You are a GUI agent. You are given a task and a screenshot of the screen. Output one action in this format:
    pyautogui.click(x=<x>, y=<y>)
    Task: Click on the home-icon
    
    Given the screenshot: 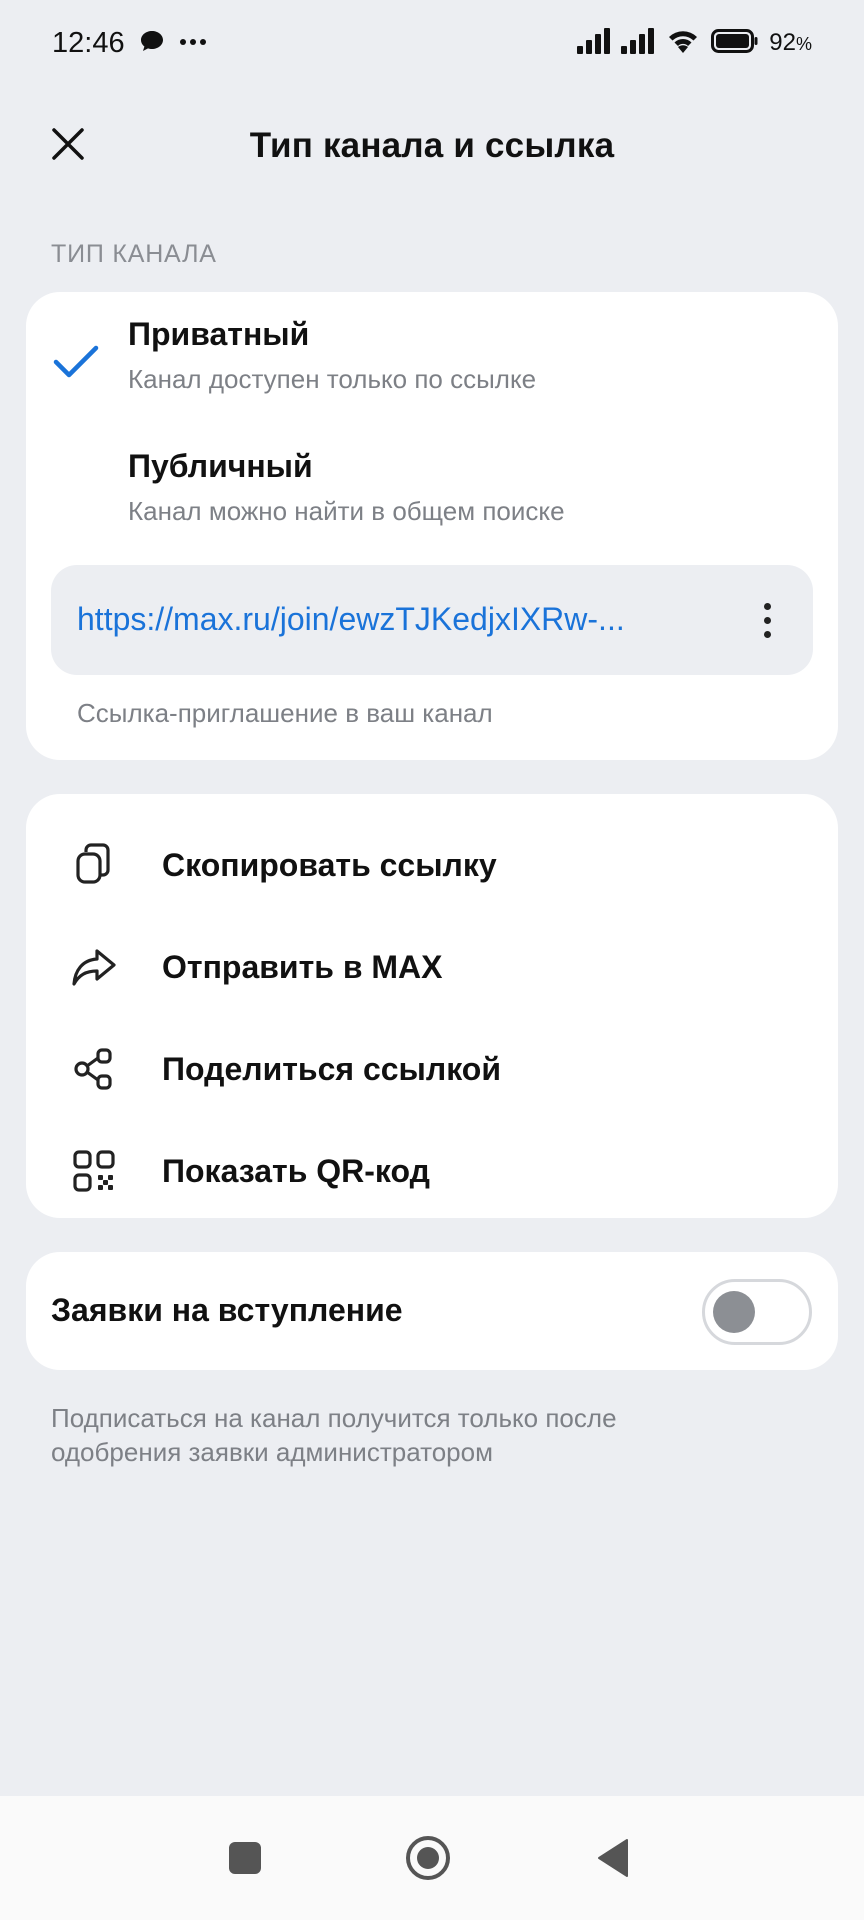 What is the action you would take?
    pyautogui.click(x=428, y=1858)
    